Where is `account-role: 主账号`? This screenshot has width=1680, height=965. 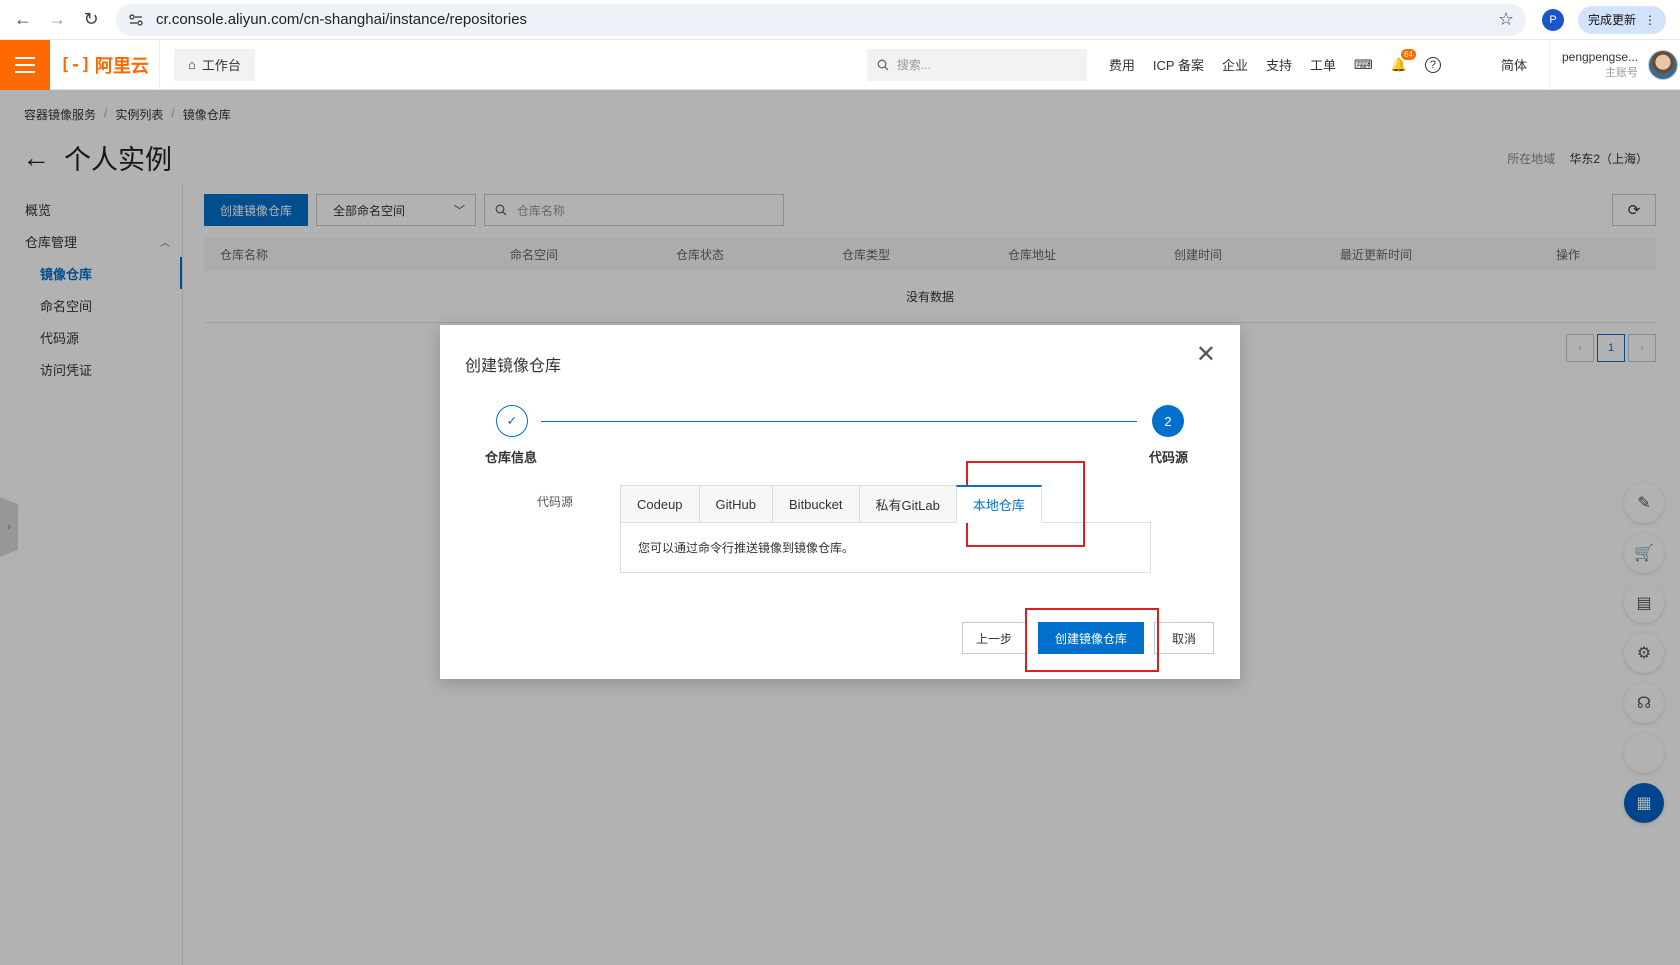 account-role: 主账号 is located at coordinates (1622, 72).